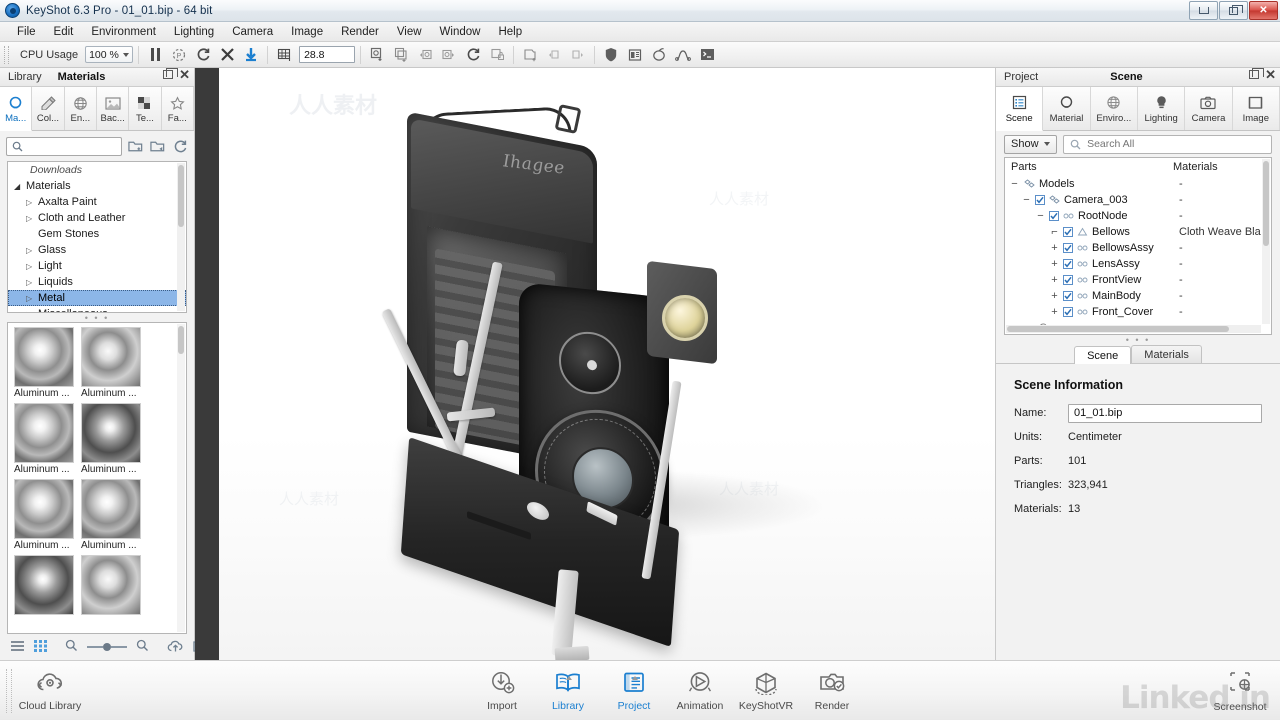 The image size is (1280, 720). What do you see at coordinates (1138, 264) in the screenshot?
I see `parts-row-lensassy: + LensAssy -` at bounding box center [1138, 264].